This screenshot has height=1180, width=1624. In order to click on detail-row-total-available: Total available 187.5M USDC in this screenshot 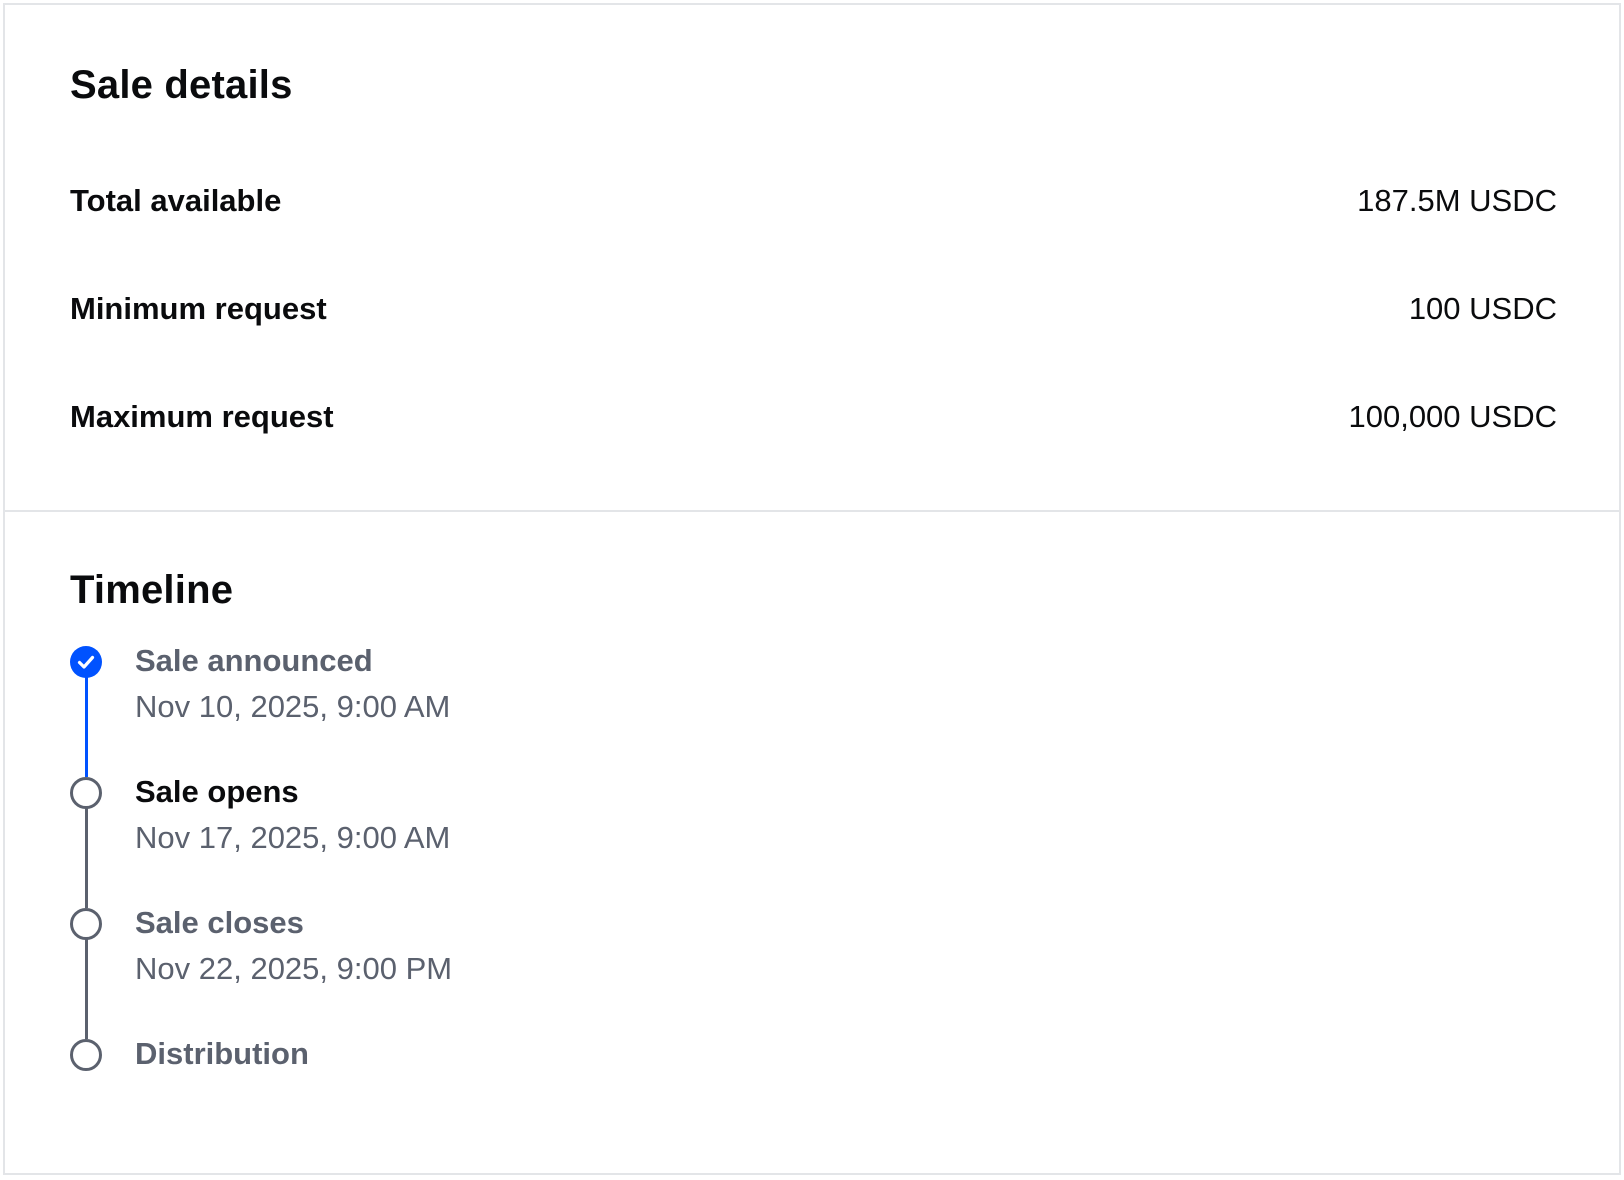, I will do `click(813, 201)`.